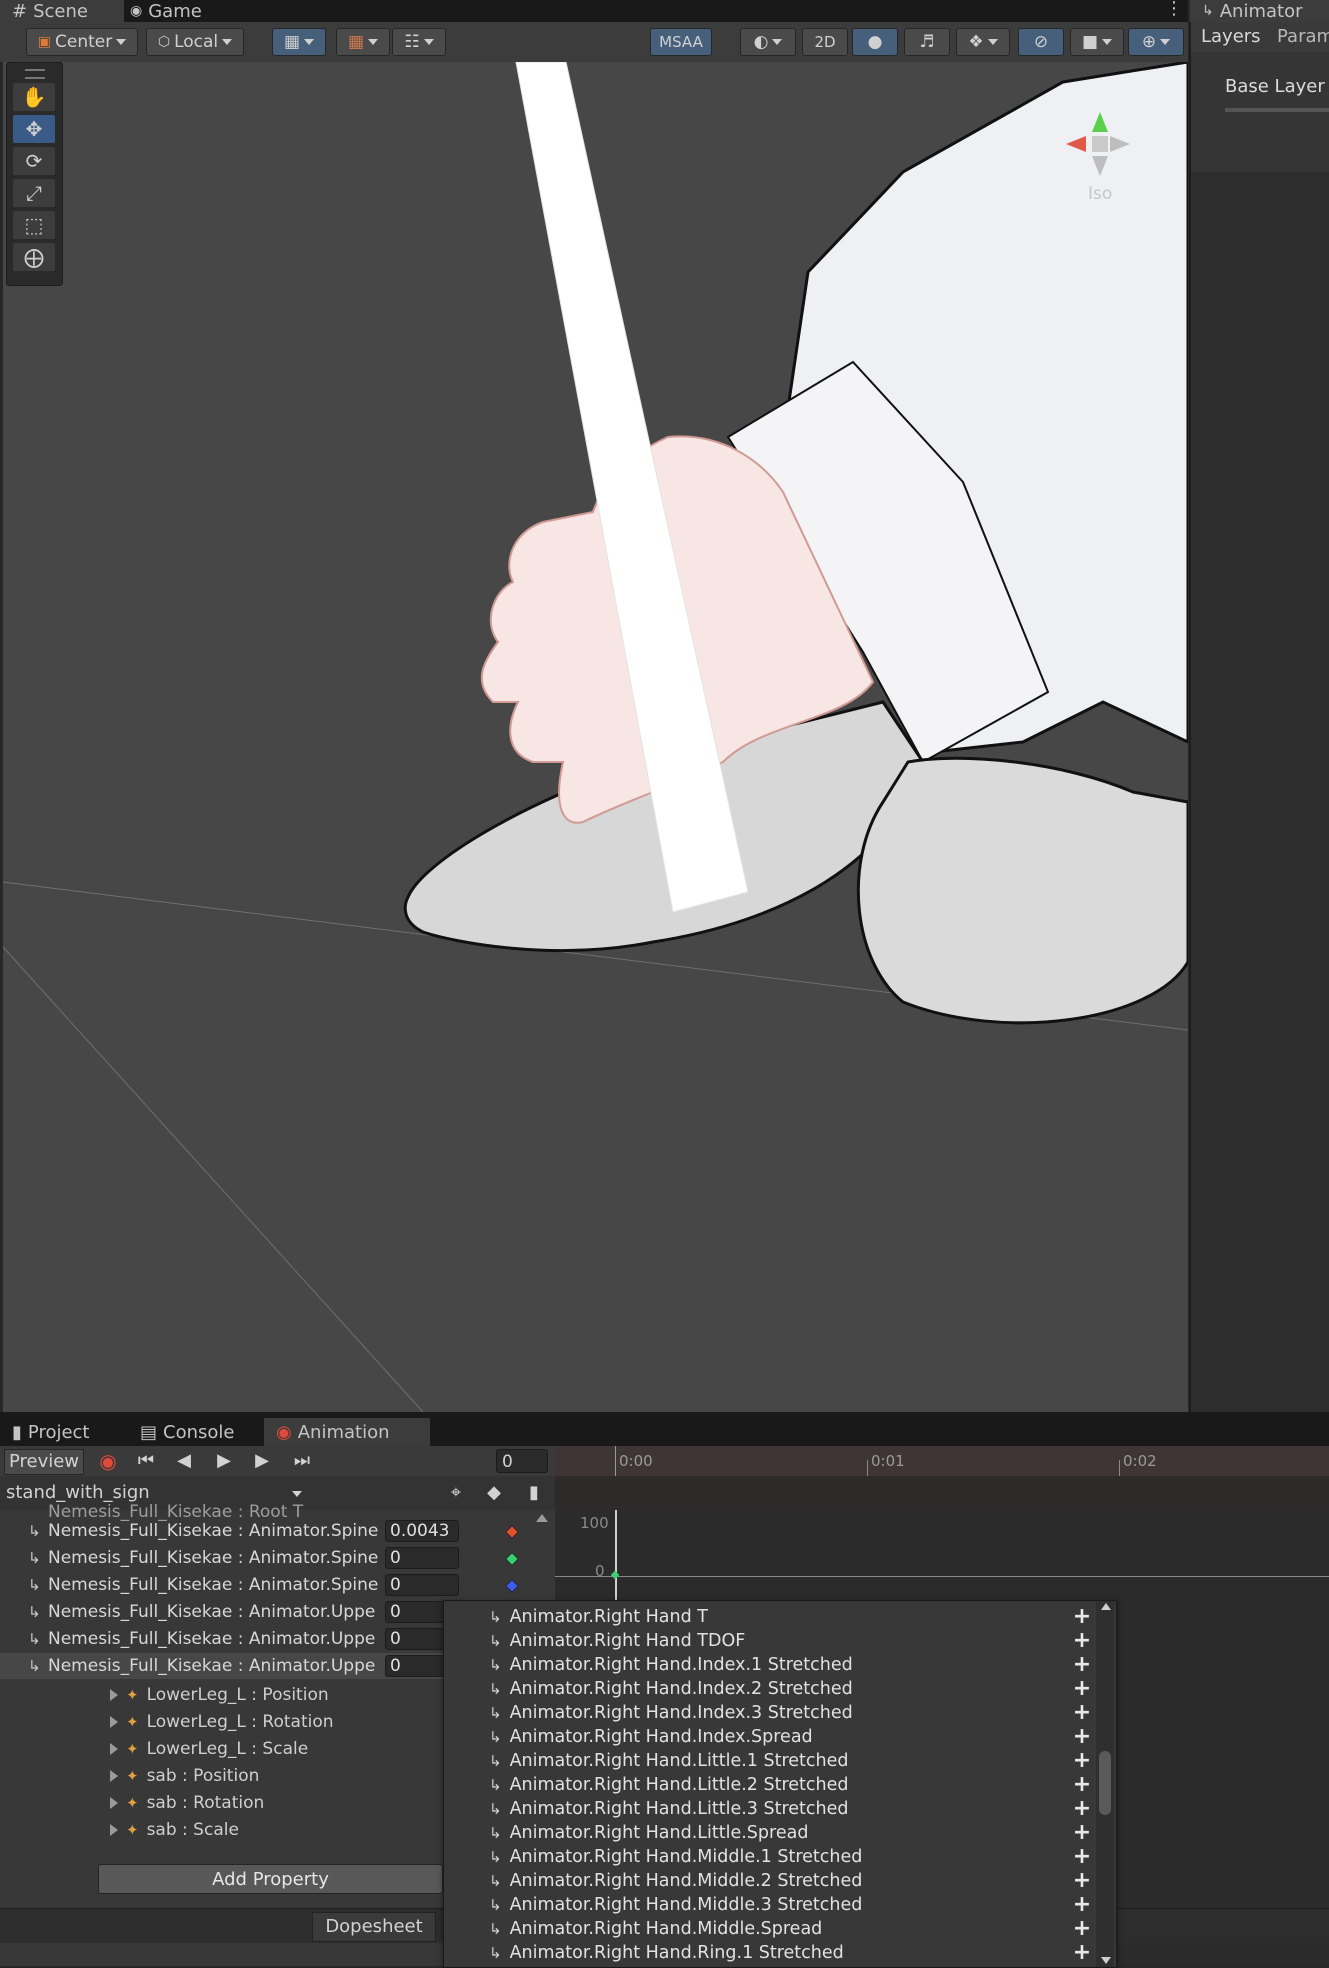  I want to click on event-track, so click(942, 1493).